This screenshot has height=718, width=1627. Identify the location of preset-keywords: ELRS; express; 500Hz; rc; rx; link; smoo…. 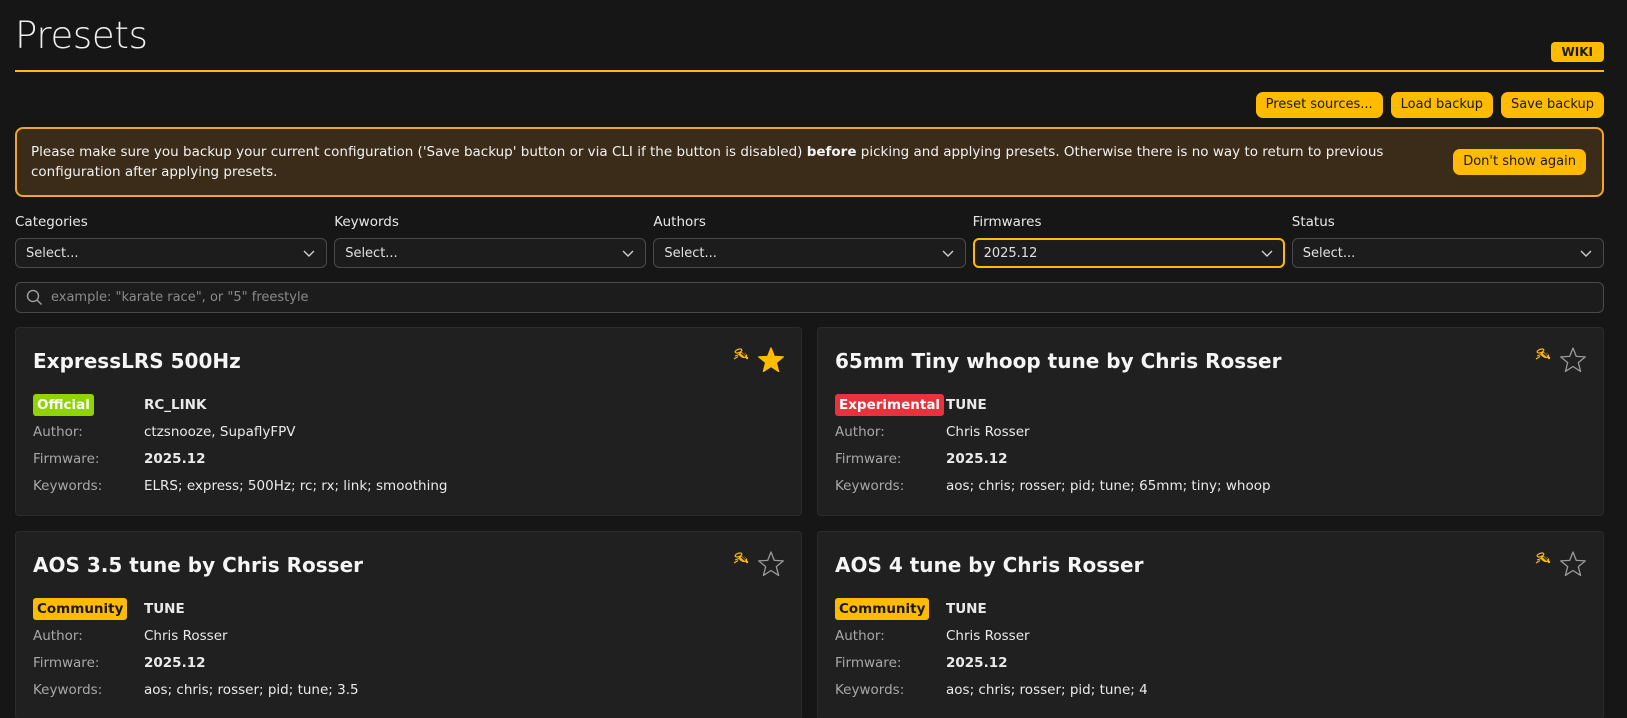
(296, 485).